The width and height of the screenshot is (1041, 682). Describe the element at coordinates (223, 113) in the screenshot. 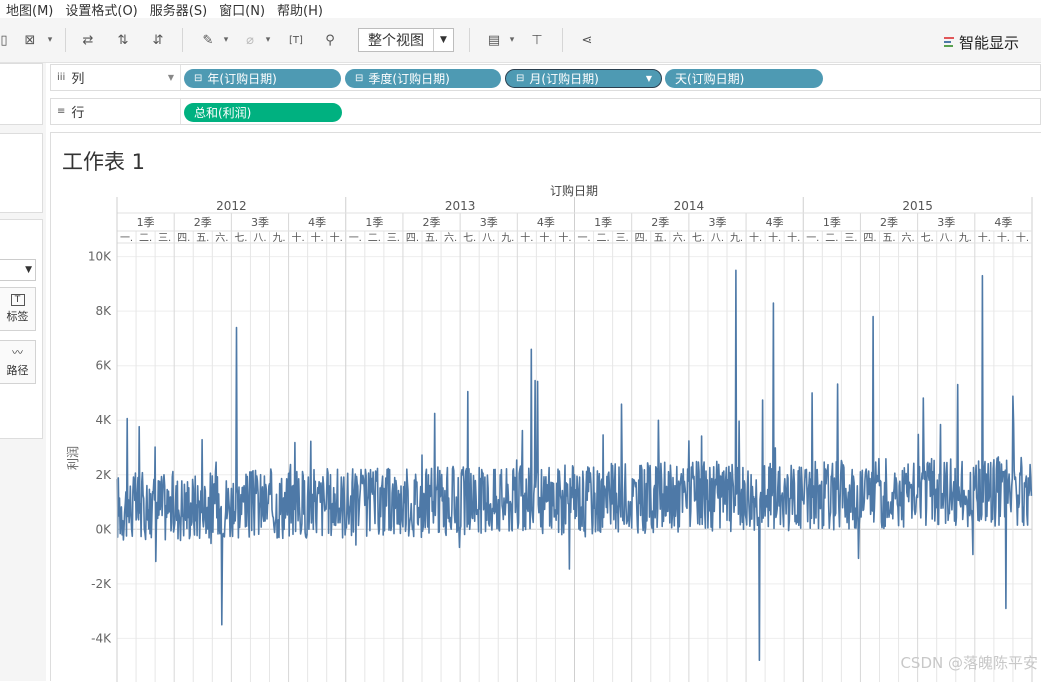

I see `pill-label: 总和(利润)` at that location.